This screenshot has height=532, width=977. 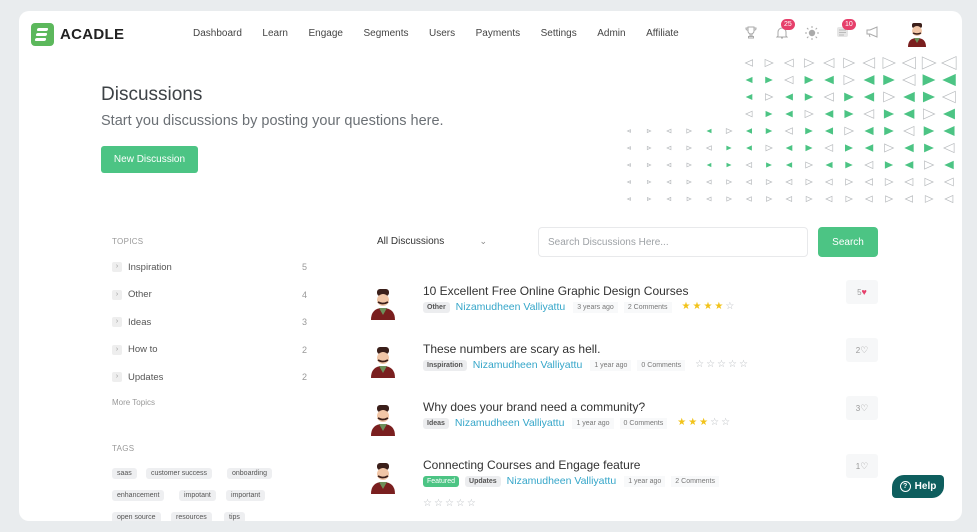 What do you see at coordinates (436, 307) in the screenshot?
I see `topic-badge: Other` at bounding box center [436, 307].